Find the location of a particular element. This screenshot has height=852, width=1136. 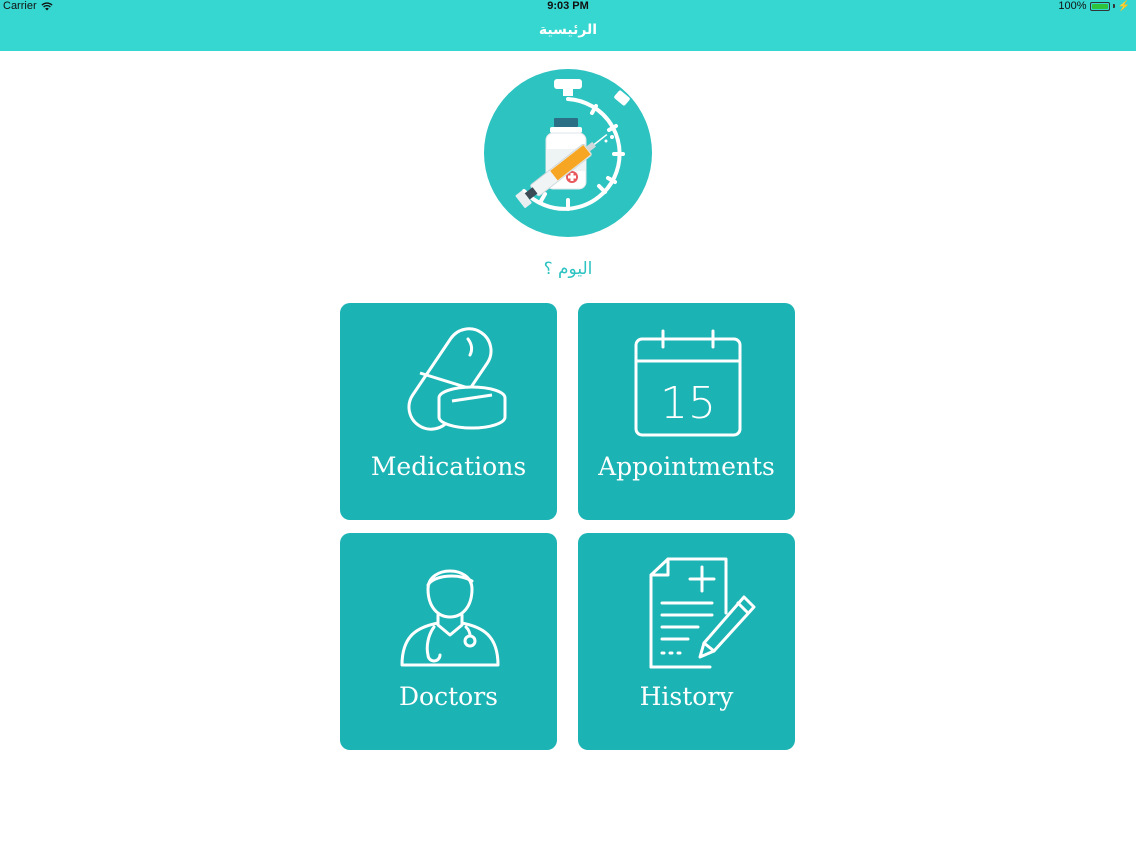

calendar-day: 15 is located at coordinates (688, 403).